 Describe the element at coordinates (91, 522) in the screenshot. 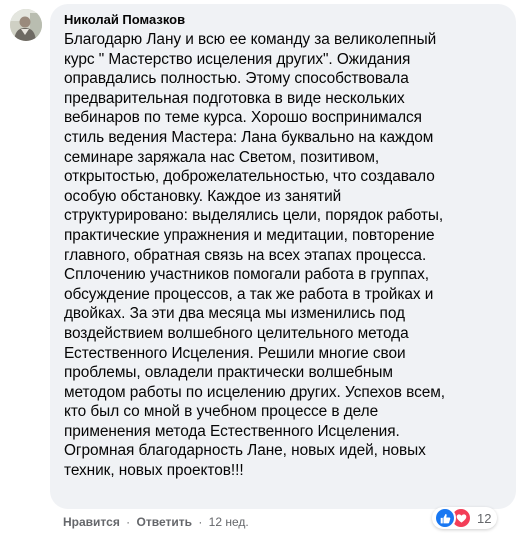

I see `like-button: Нравится` at that location.